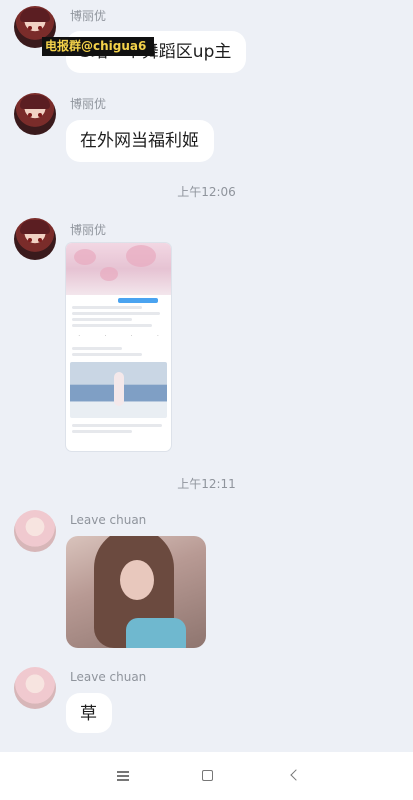 The height and width of the screenshot is (800, 413). Describe the element at coordinates (295, 776) in the screenshot. I see `back-icon` at that location.